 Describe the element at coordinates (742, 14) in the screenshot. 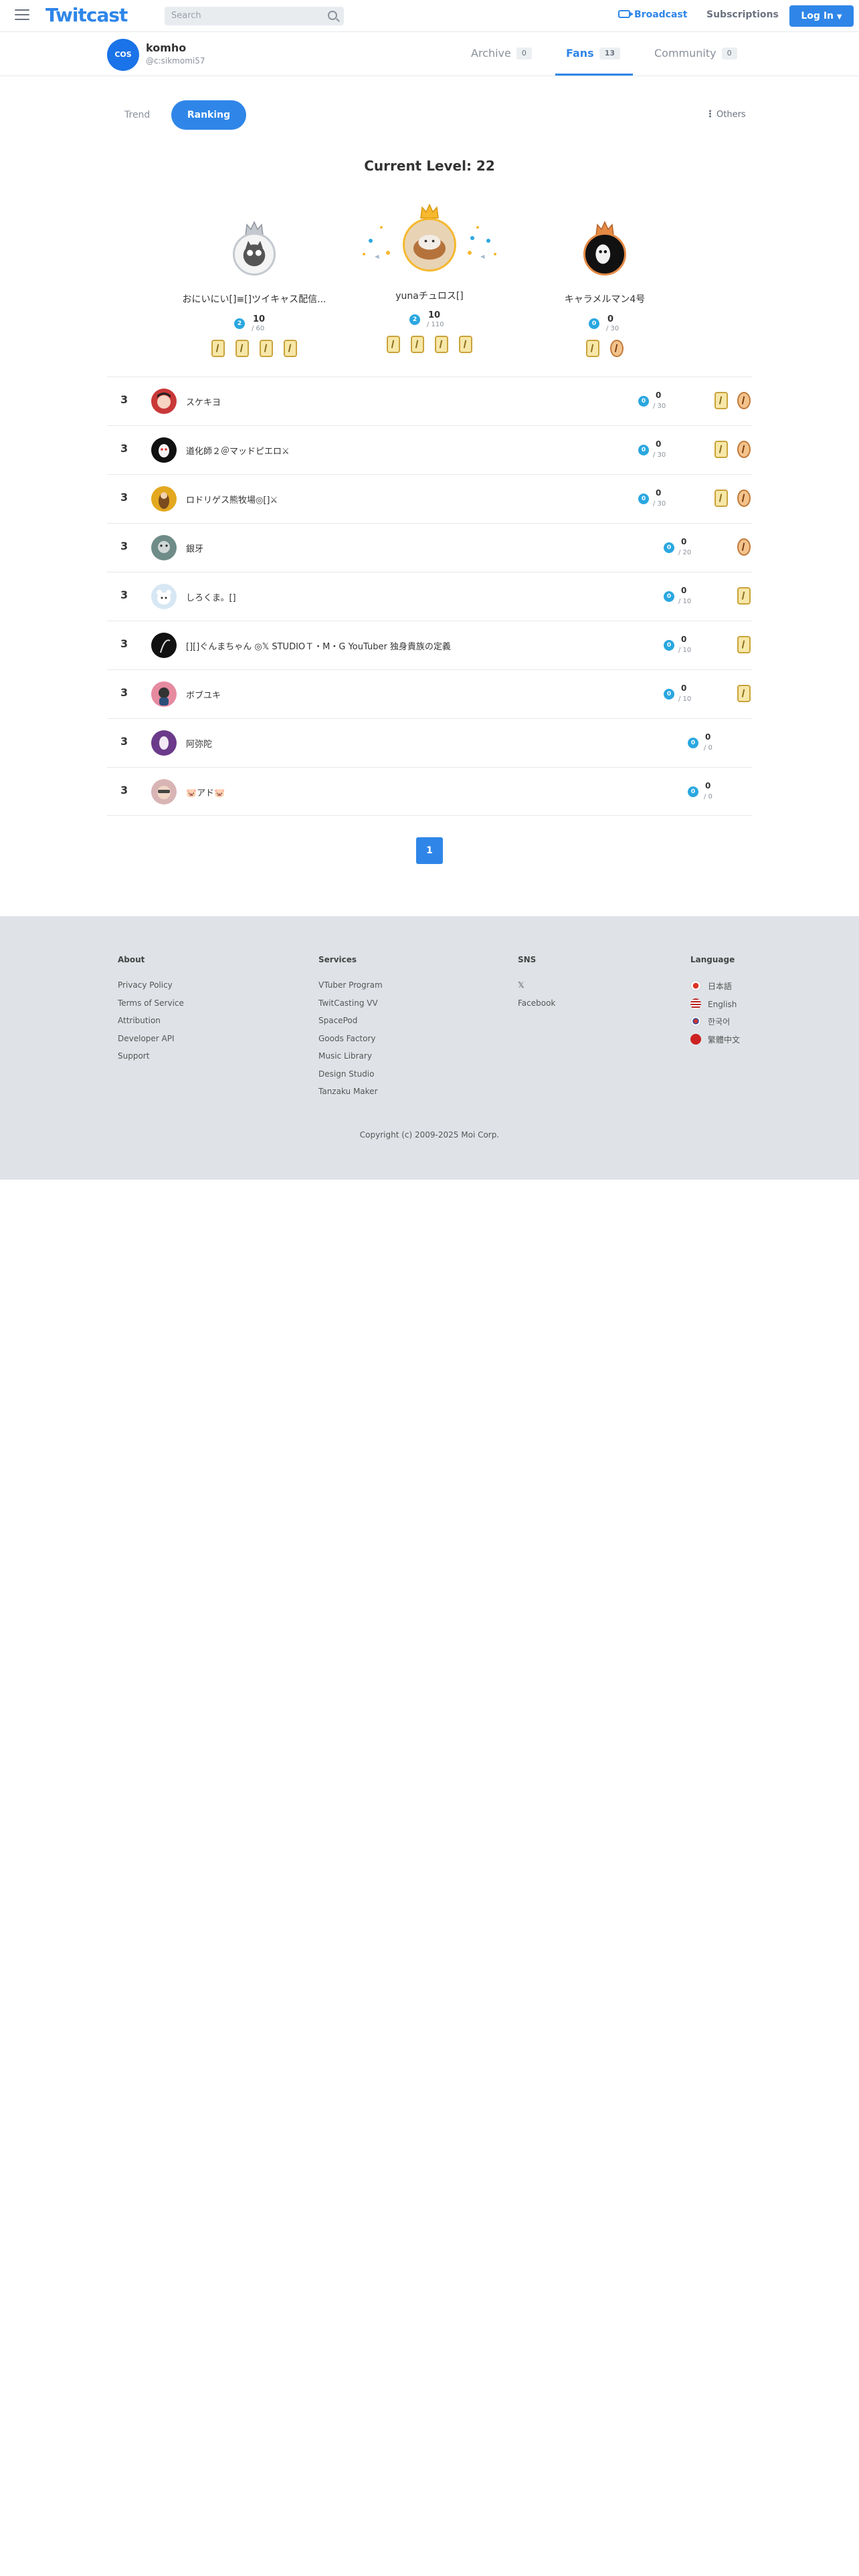

I see `subscriptions-link: Subscriptions` at that location.